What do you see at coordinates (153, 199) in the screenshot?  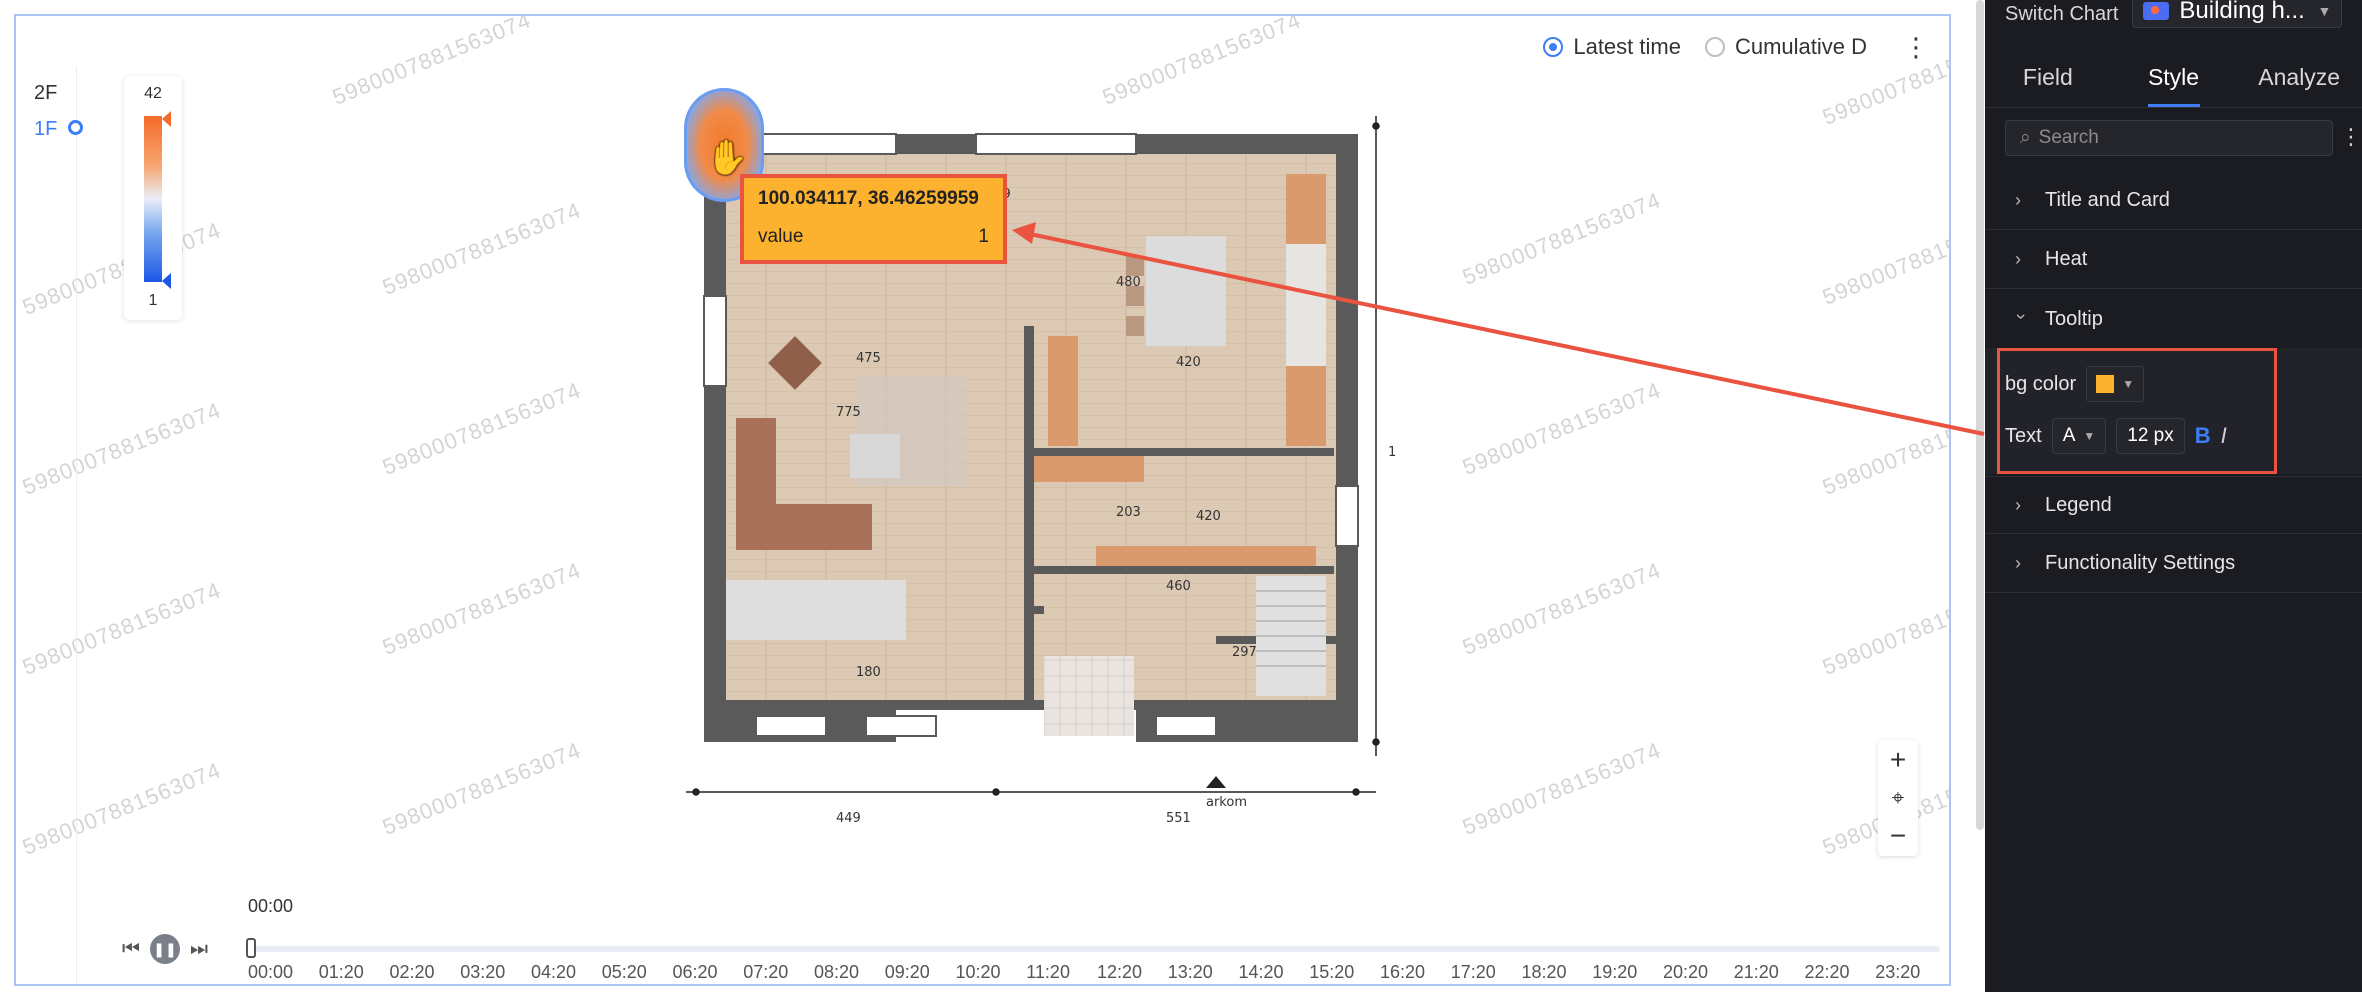 I see `legend-gradient` at bounding box center [153, 199].